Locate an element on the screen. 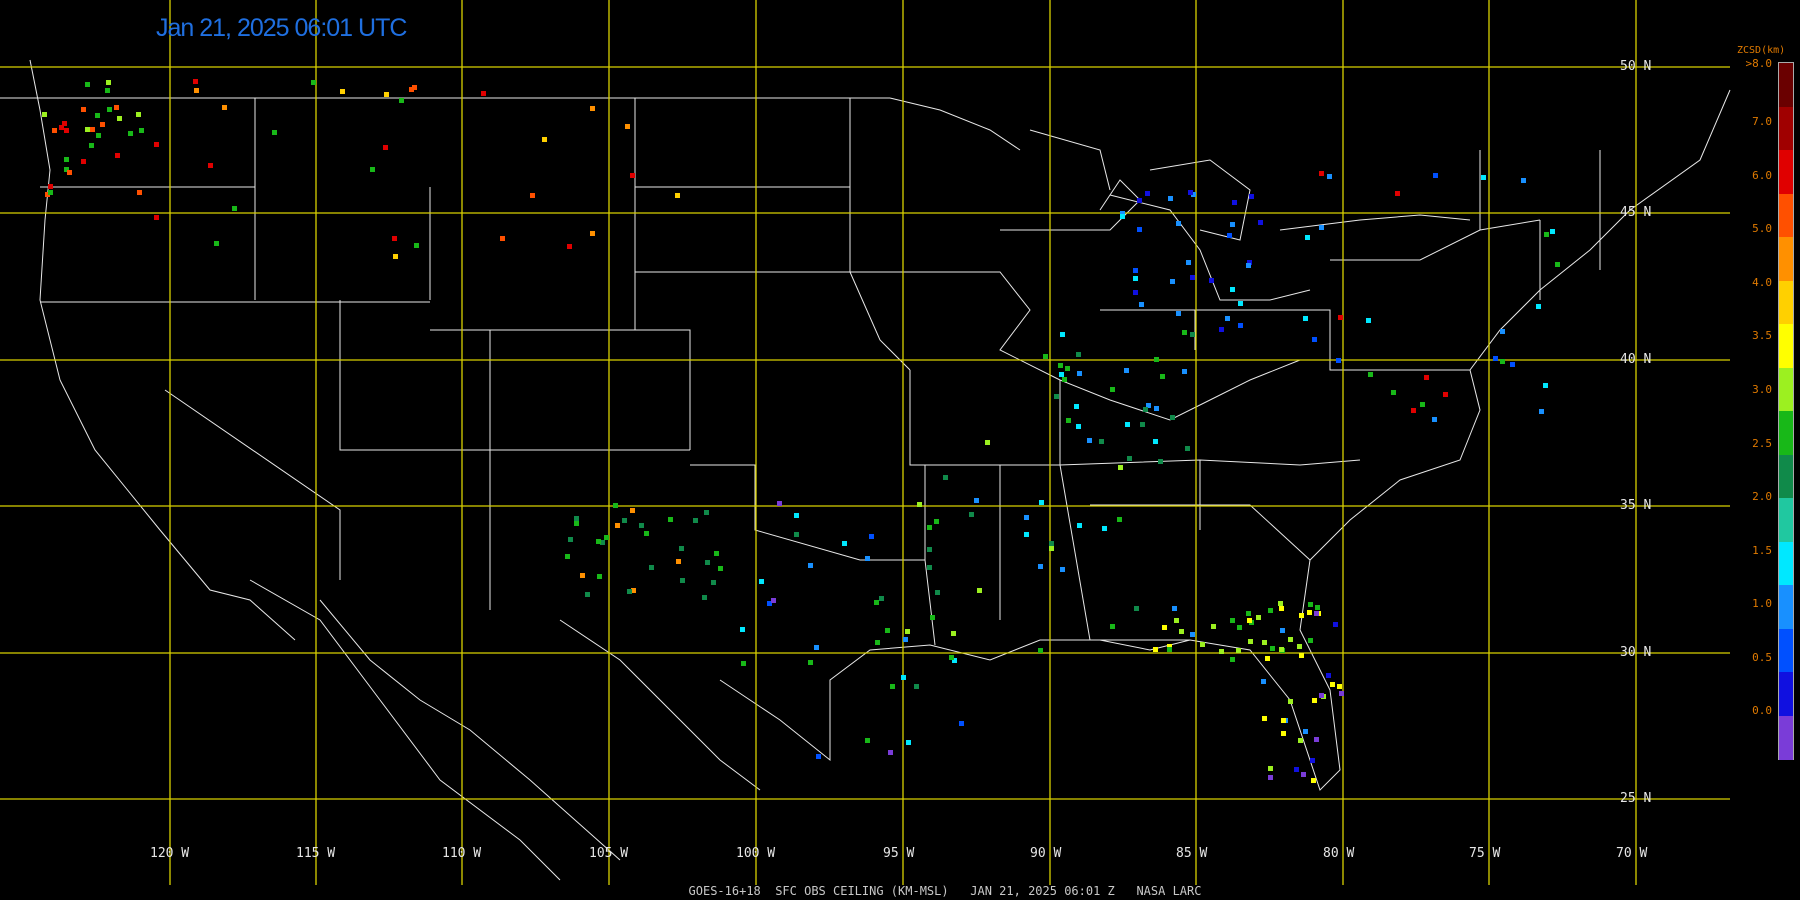 The image size is (1800, 900). longitude-label: 110 W is located at coordinates (462, 853).